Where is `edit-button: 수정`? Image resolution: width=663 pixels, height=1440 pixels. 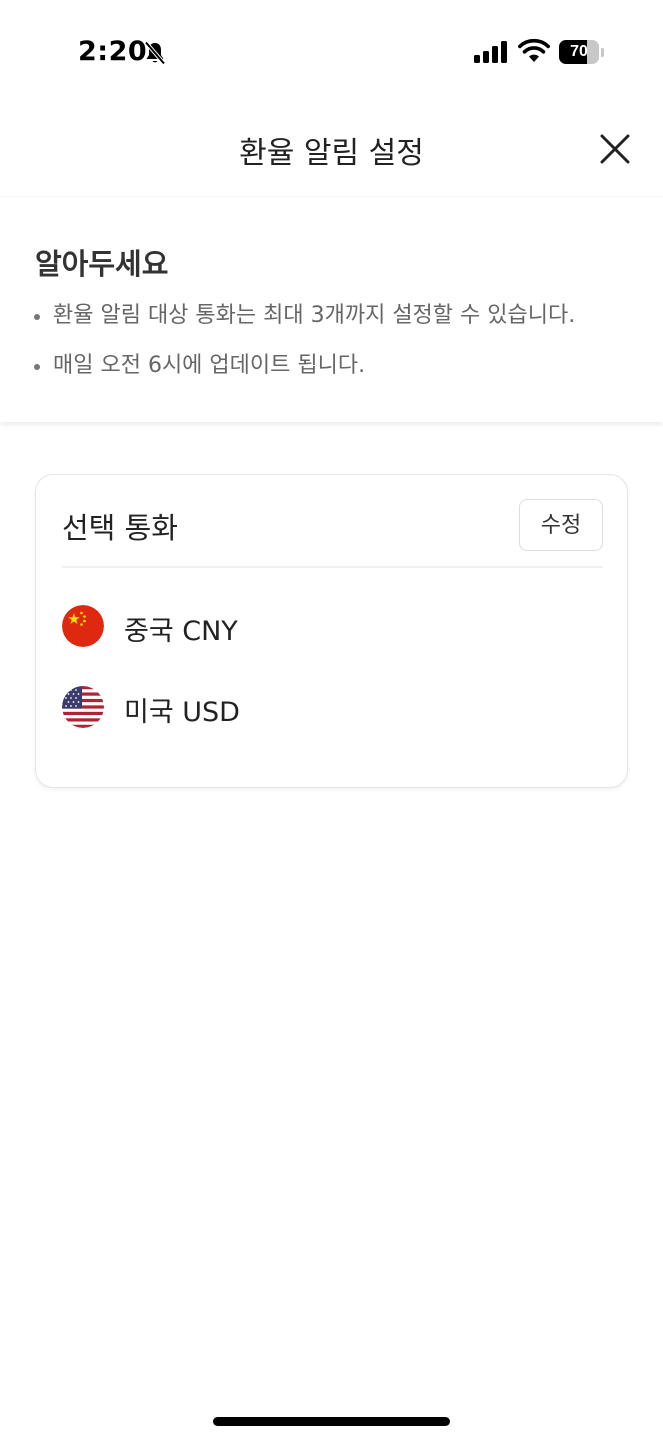 edit-button: 수정 is located at coordinates (561, 525).